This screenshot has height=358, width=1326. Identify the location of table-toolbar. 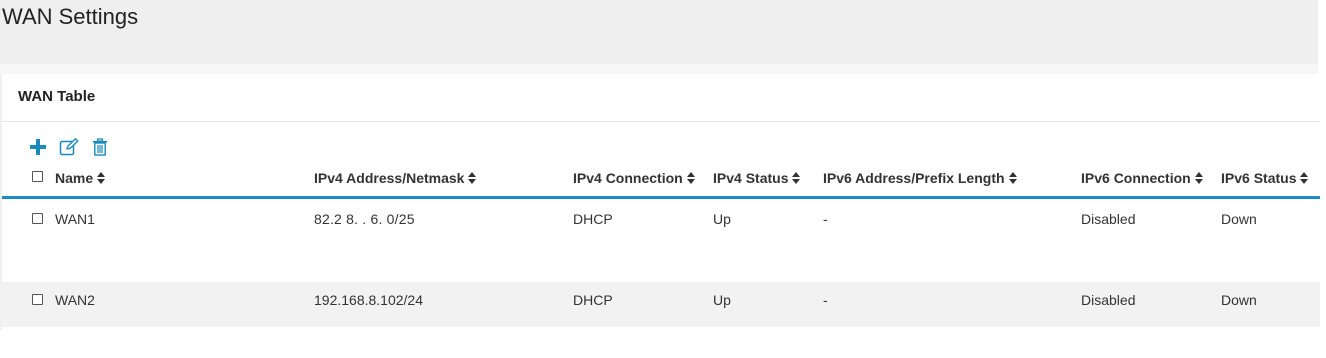
(73, 147).